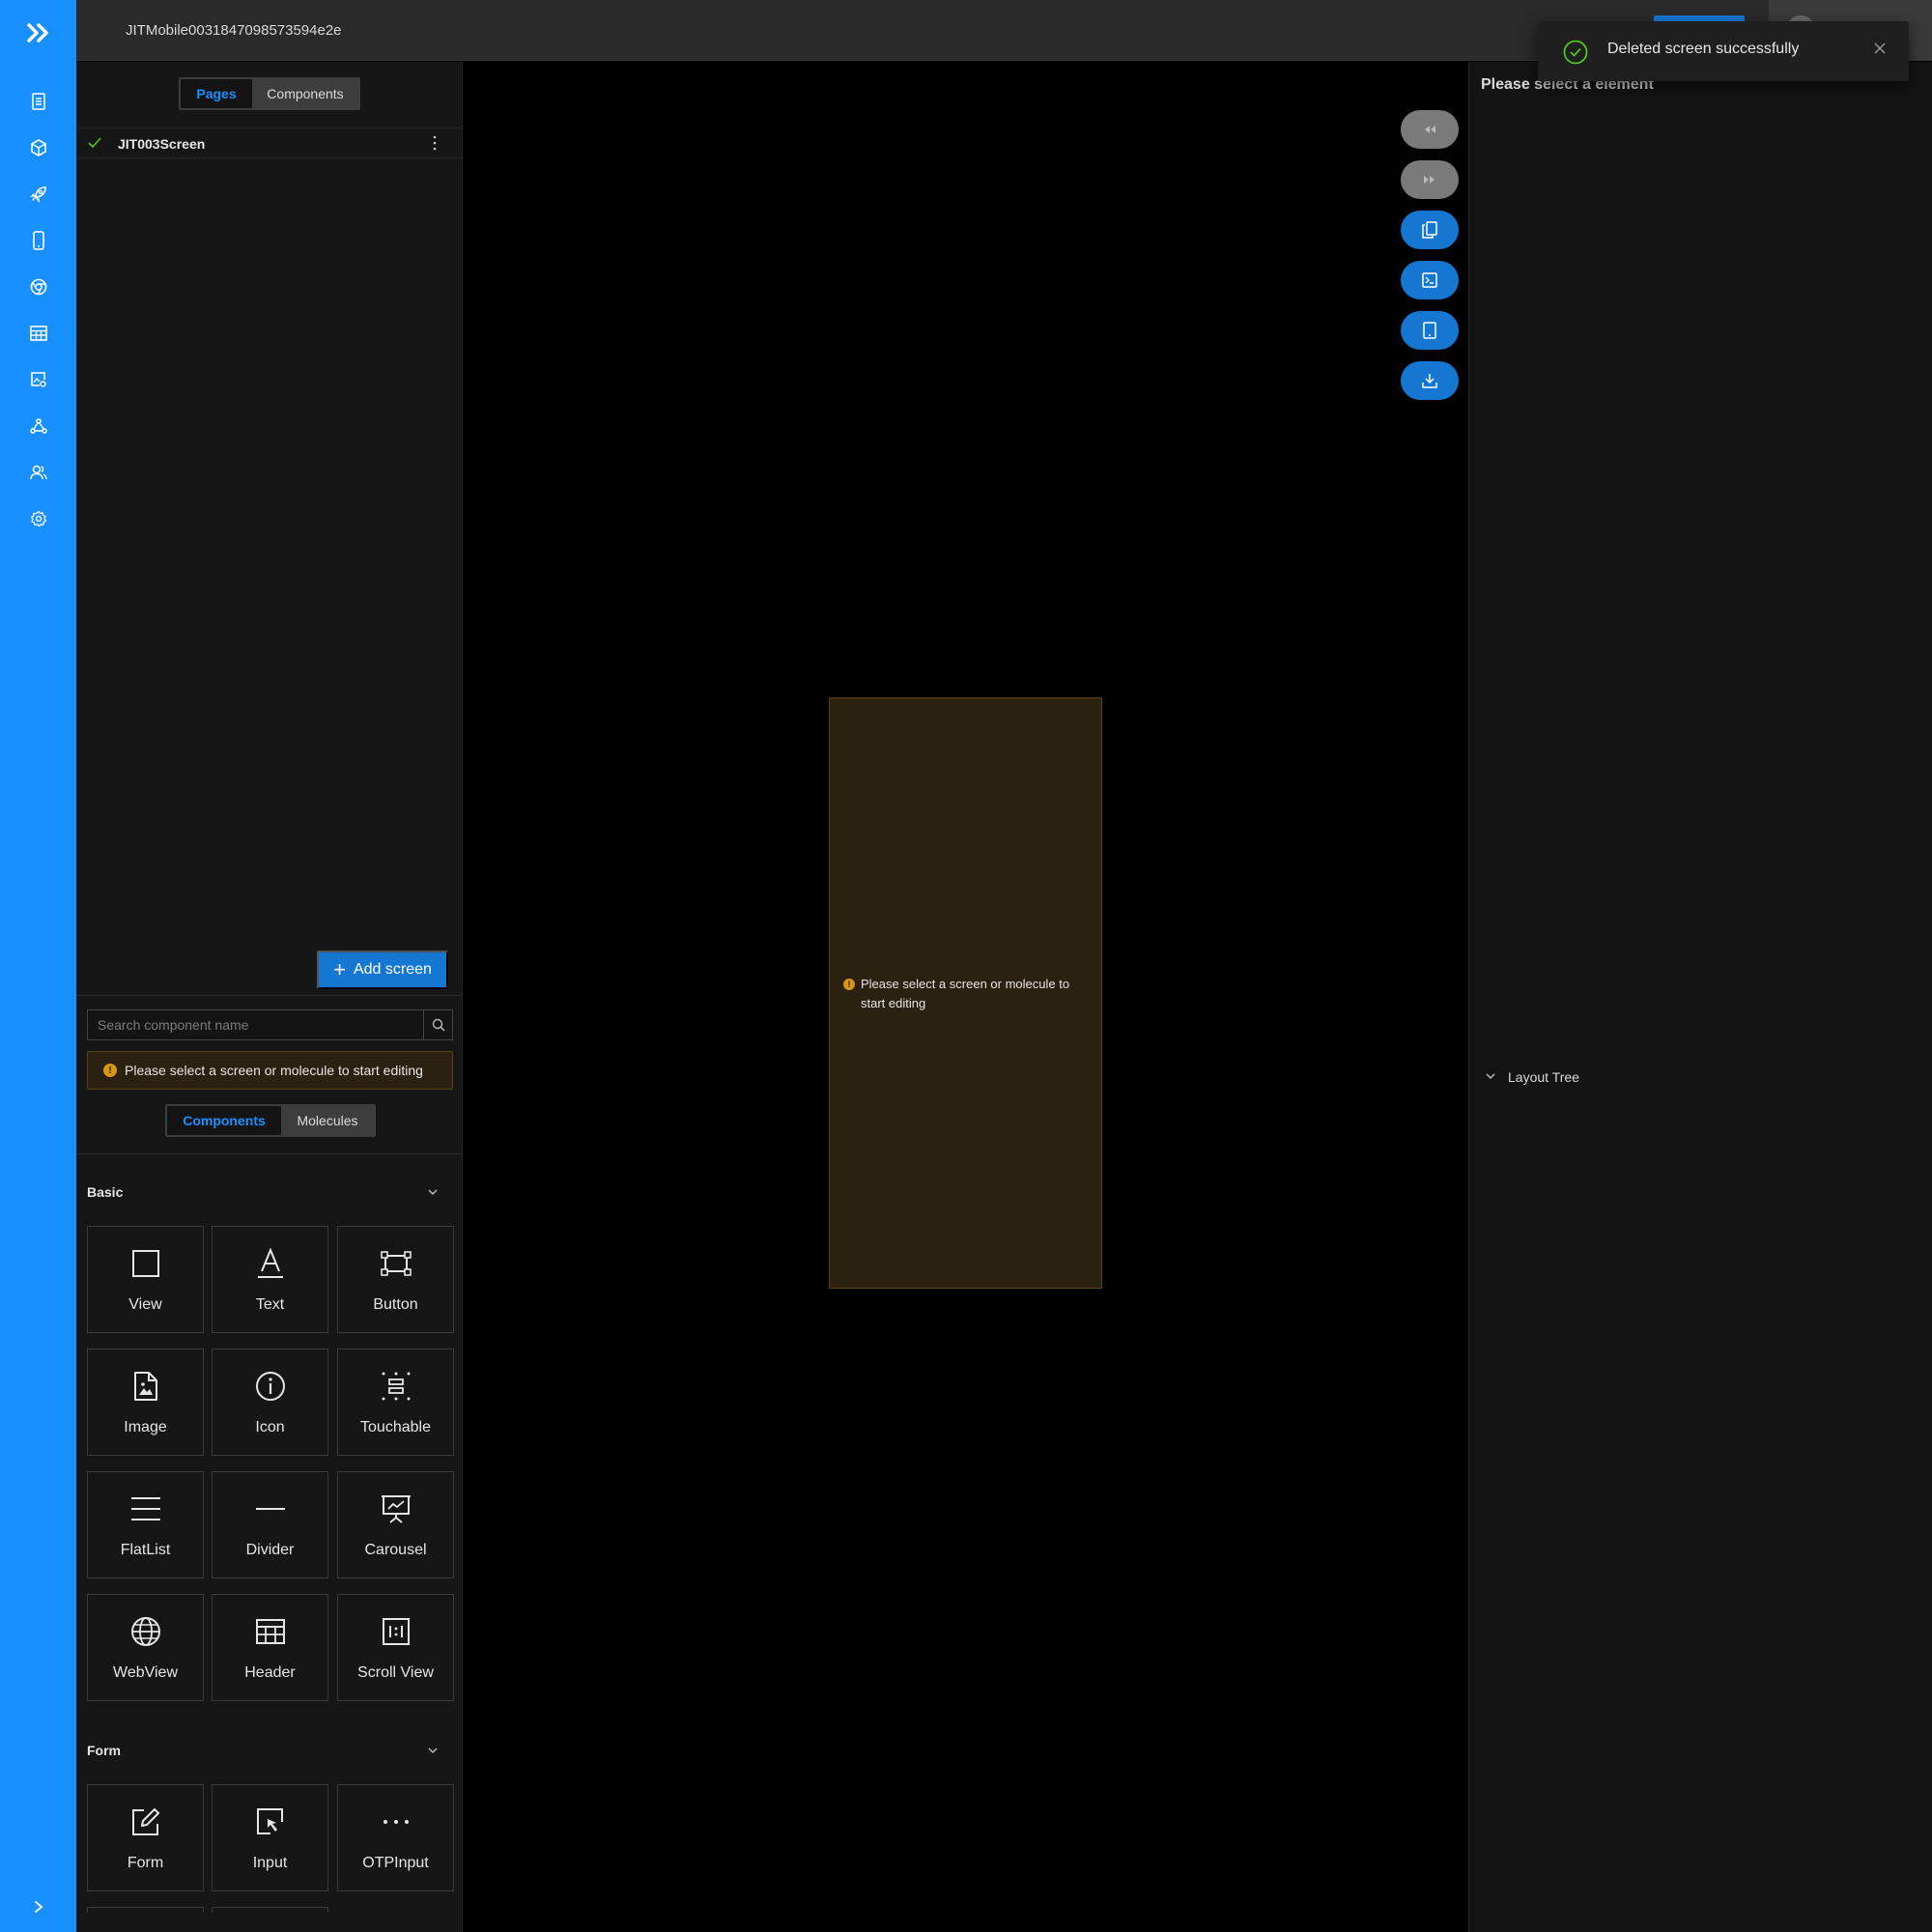 Image resolution: width=1932 pixels, height=1932 pixels. I want to click on component-label: Header, so click(270, 1672).